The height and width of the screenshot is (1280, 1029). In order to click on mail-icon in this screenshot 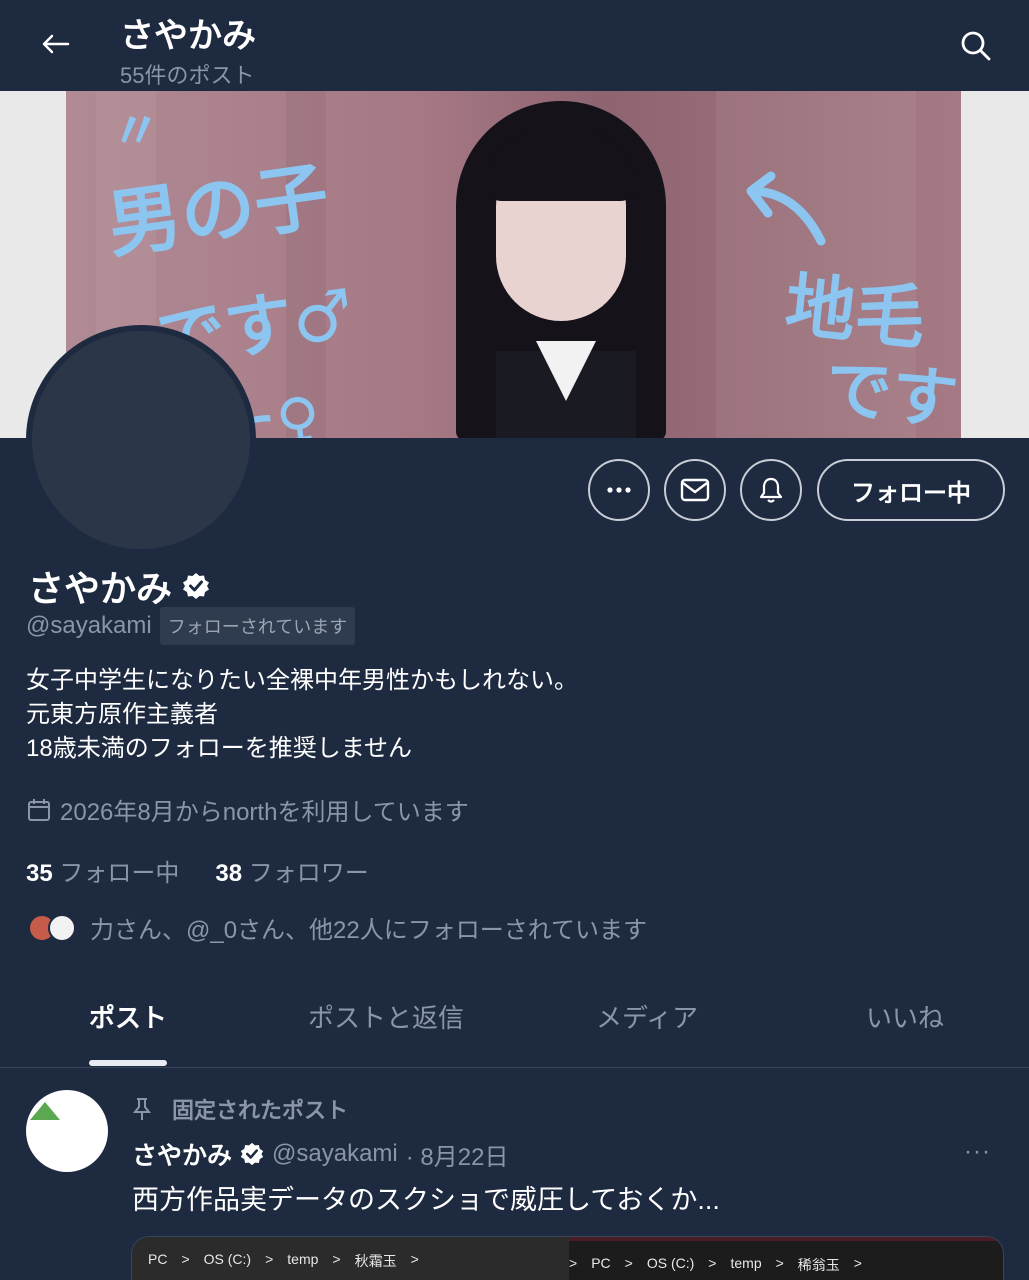, I will do `click(695, 490)`.